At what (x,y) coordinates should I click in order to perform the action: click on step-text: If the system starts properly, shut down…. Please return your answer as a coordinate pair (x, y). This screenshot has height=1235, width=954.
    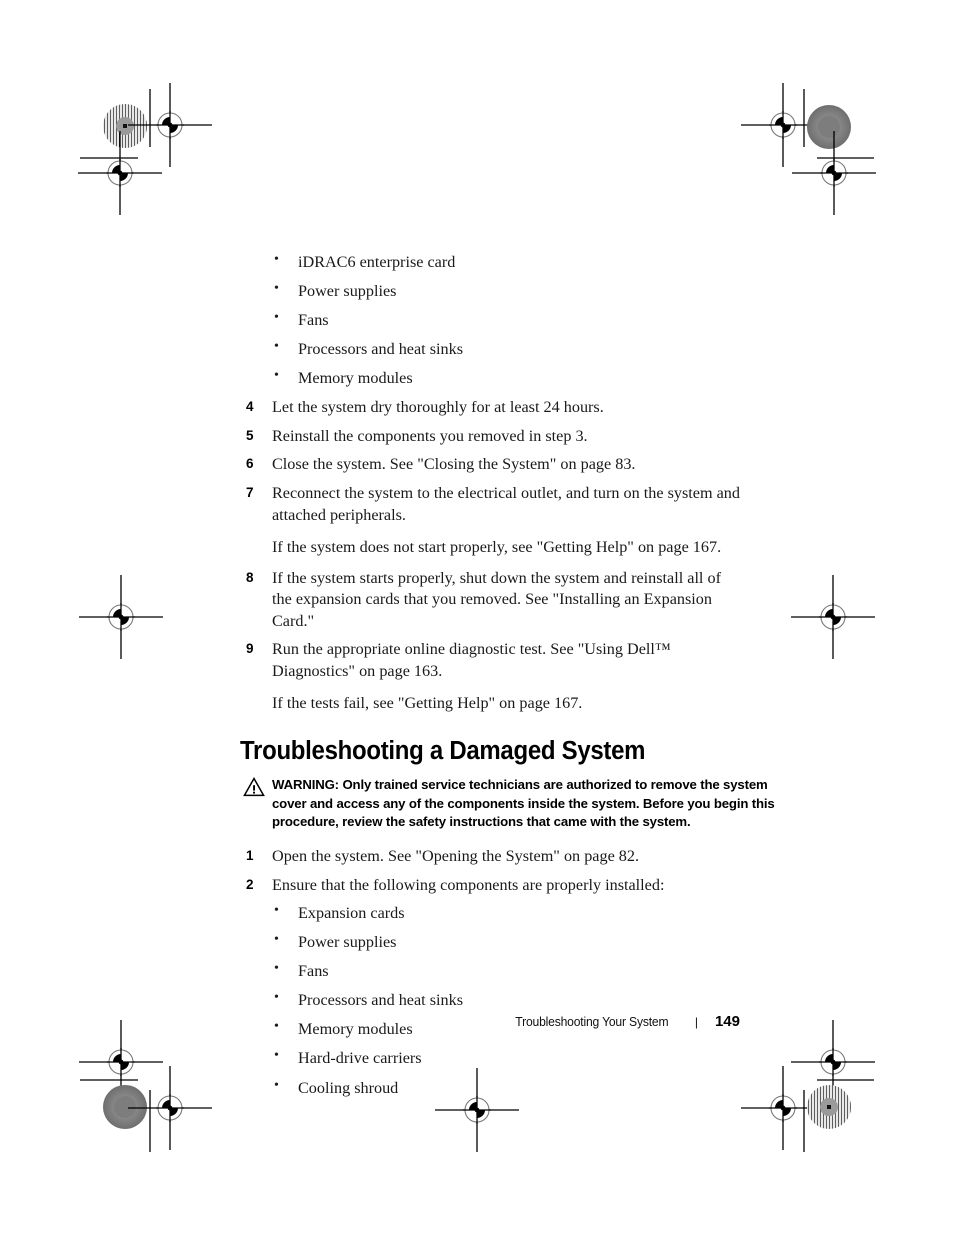
    Looking at the image, I should click on (496, 599).